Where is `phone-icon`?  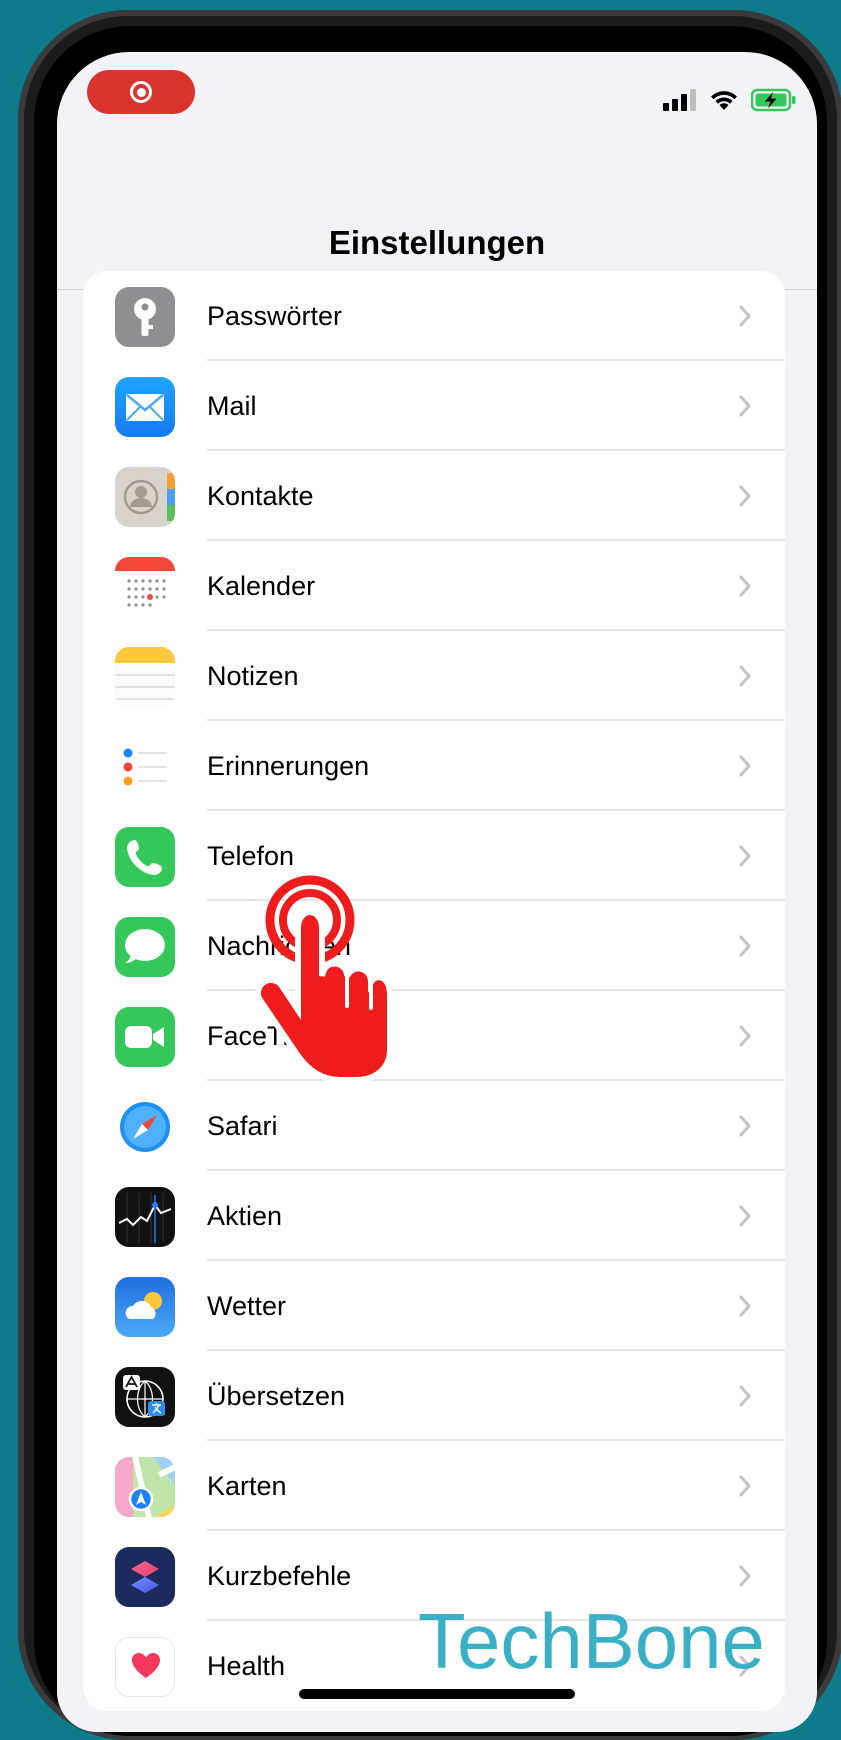 phone-icon is located at coordinates (145, 857).